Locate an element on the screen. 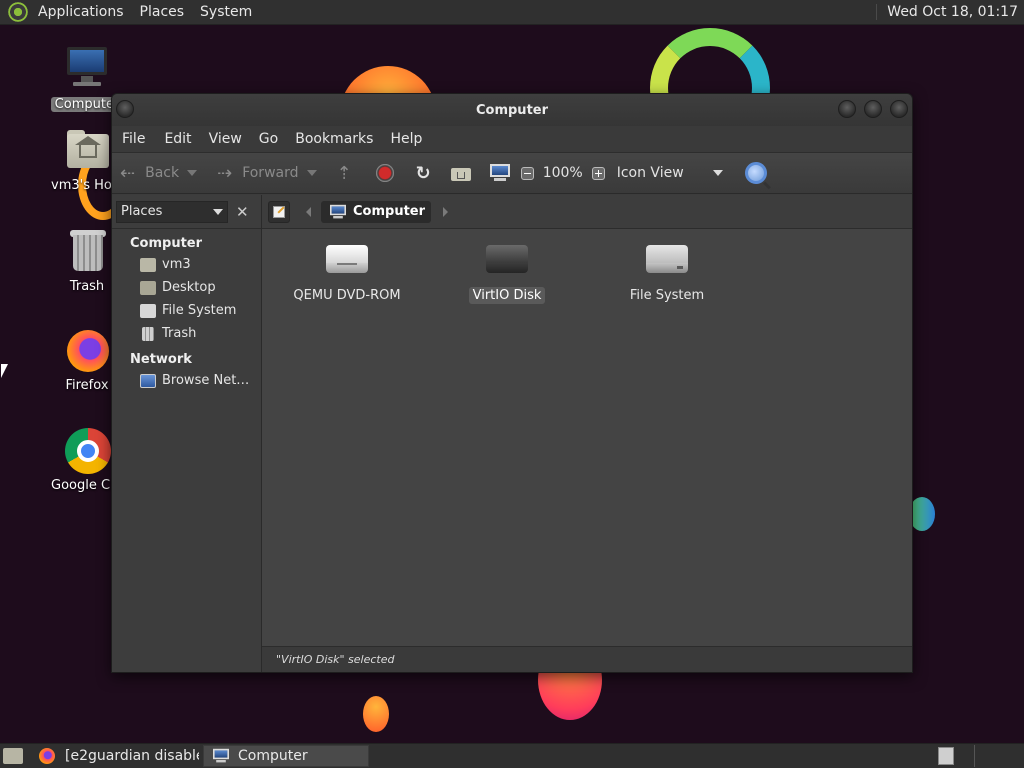 The width and height of the screenshot is (1024, 768). sidebar-item-trash: Trash is located at coordinates (186, 333).